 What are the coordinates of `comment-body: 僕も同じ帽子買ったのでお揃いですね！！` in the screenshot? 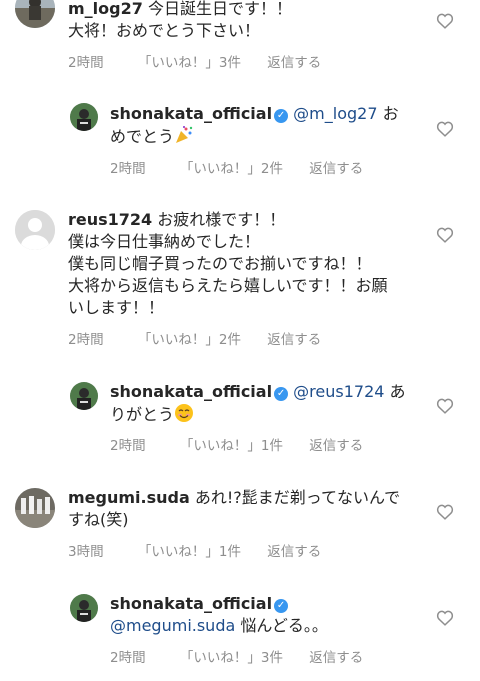 It's located at (220, 263).